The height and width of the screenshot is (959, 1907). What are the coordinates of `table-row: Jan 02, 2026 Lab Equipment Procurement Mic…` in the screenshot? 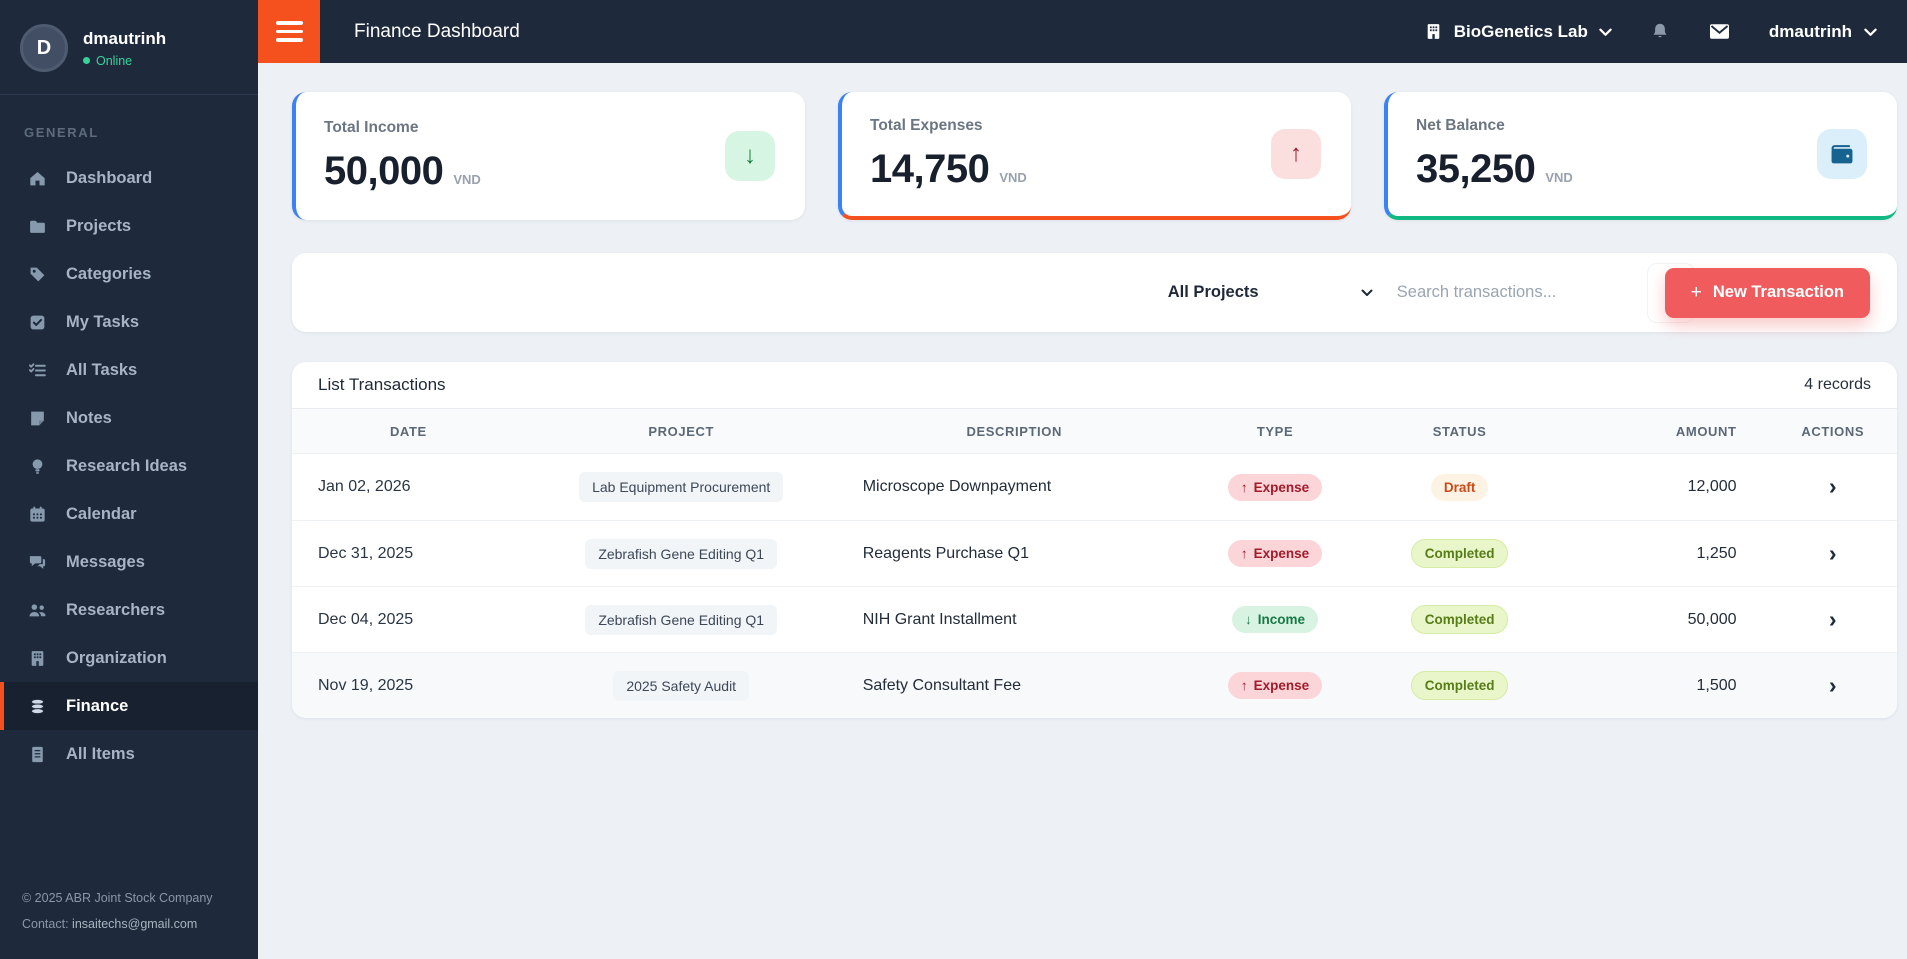 It's located at (1094, 487).